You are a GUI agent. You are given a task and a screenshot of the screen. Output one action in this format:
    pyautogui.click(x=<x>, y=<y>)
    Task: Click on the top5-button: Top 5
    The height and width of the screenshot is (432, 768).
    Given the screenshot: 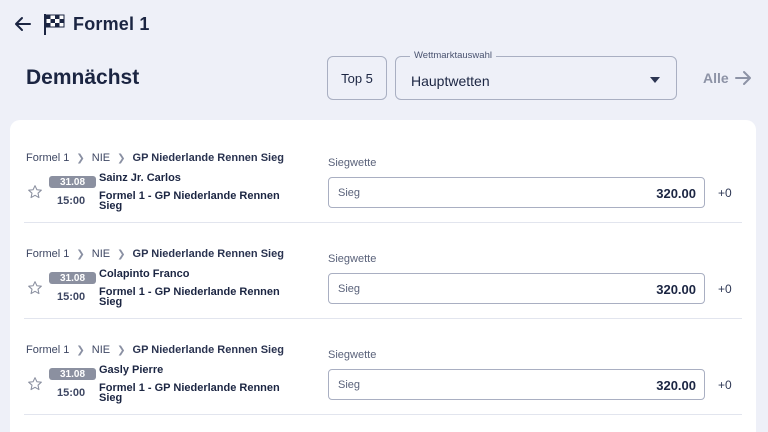 What is the action you would take?
    pyautogui.click(x=357, y=78)
    